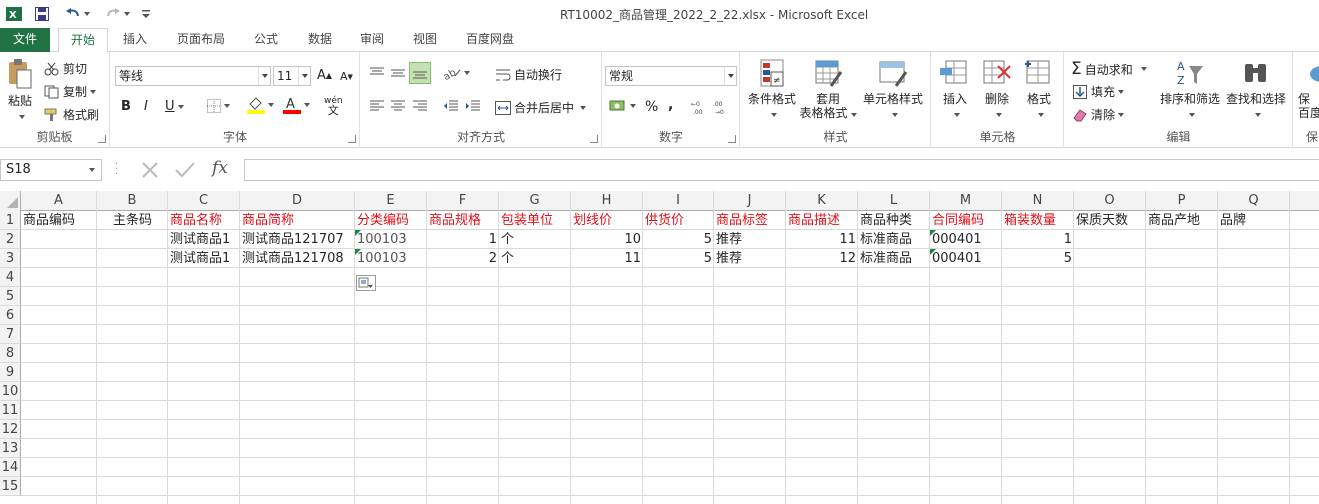 The width and height of the screenshot is (1319, 504). What do you see at coordinates (1182, 220) in the screenshot?
I see `header-cell: 商品产地` at bounding box center [1182, 220].